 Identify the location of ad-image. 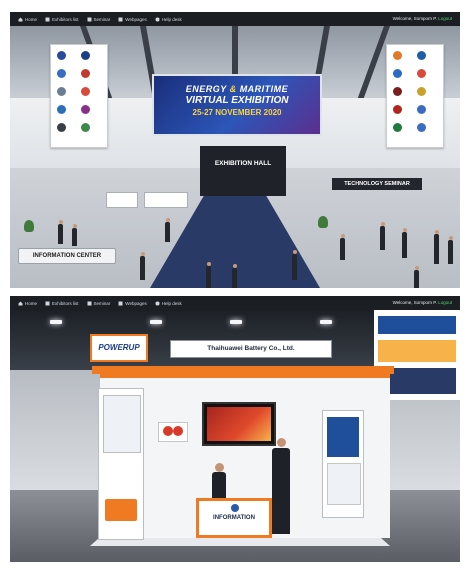
(417, 351).